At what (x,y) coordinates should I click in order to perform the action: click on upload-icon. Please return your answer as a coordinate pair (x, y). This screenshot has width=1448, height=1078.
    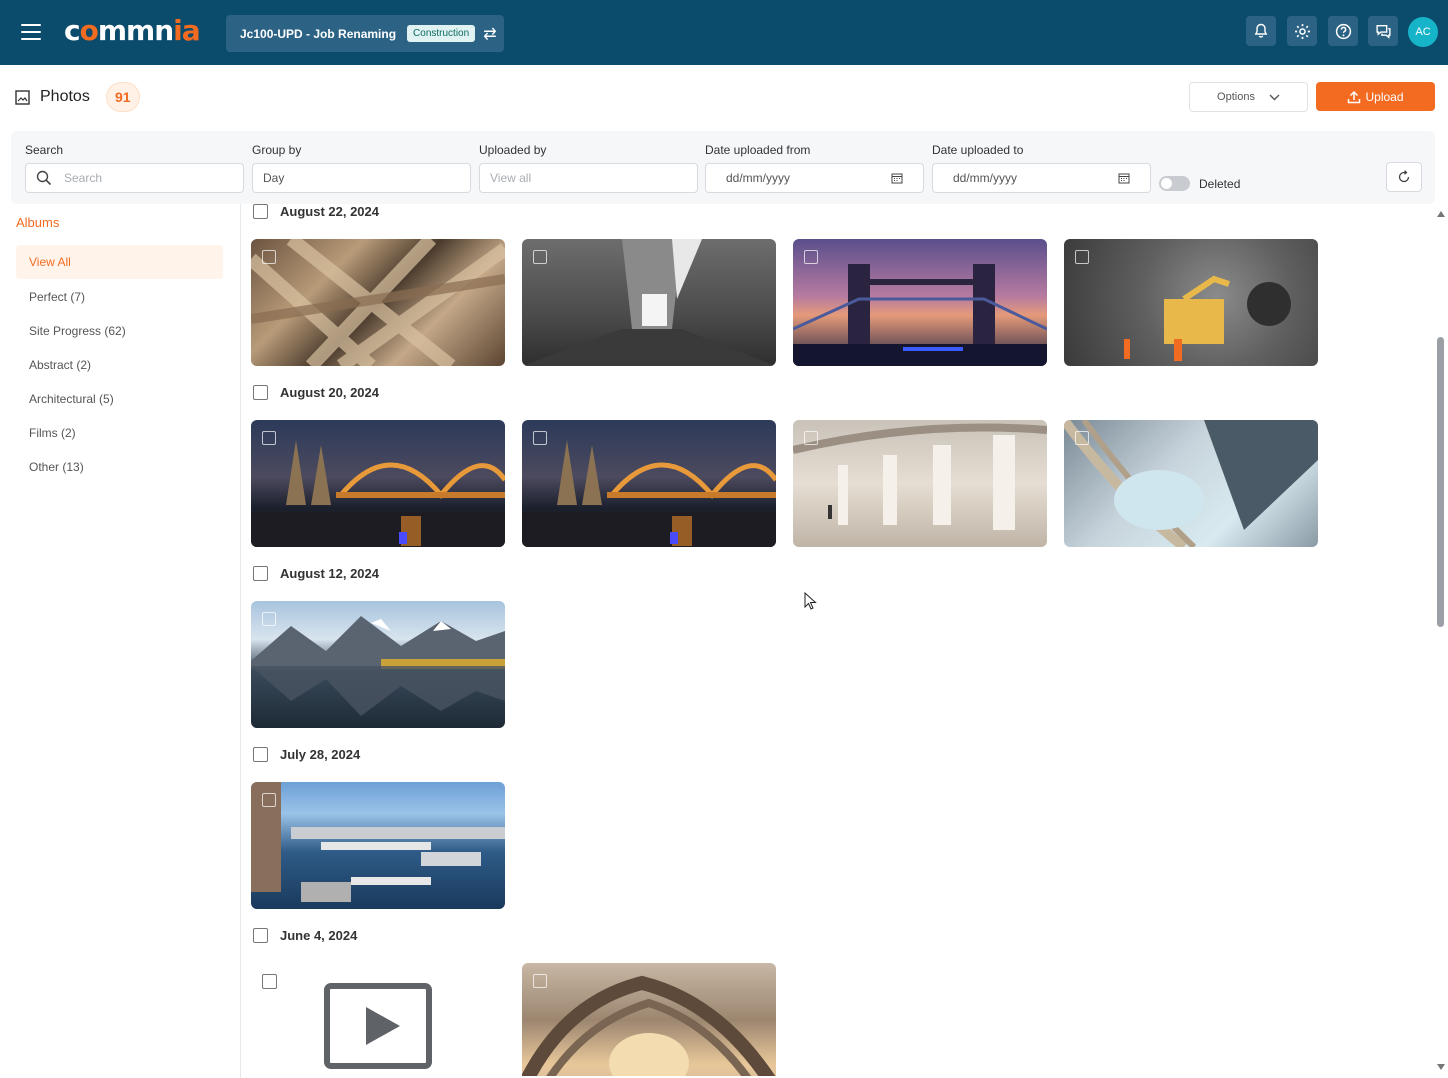
    Looking at the image, I should click on (1354, 96).